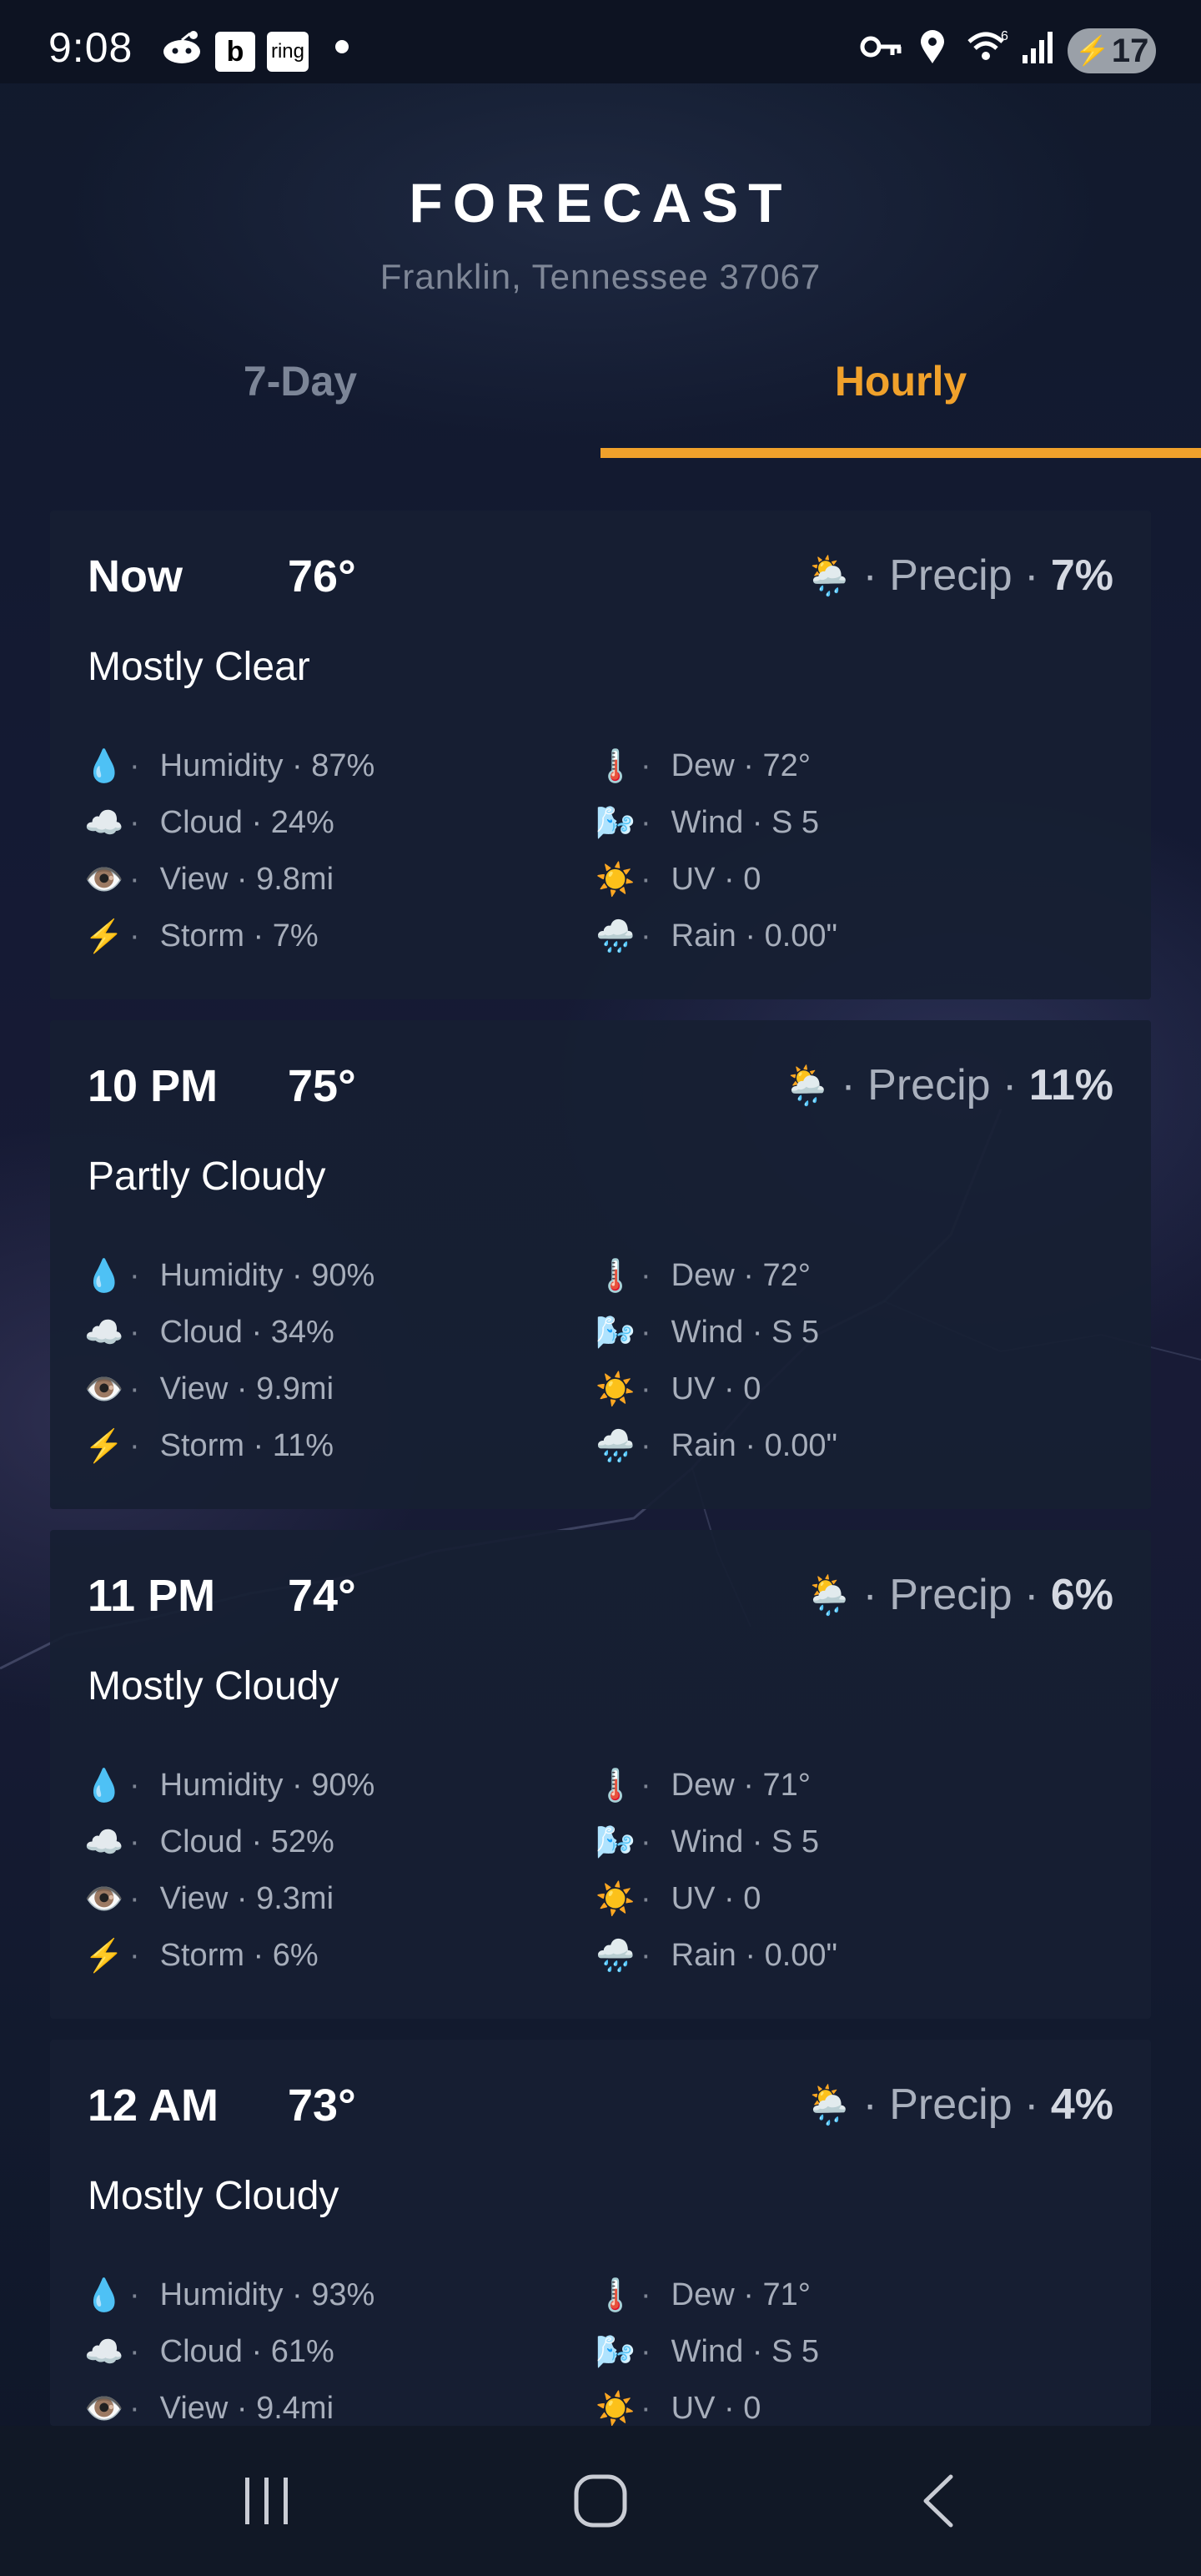 The width and height of the screenshot is (1201, 2576). Describe the element at coordinates (247, 879) in the screenshot. I see `detail-value: View · 9.8mi` at that location.